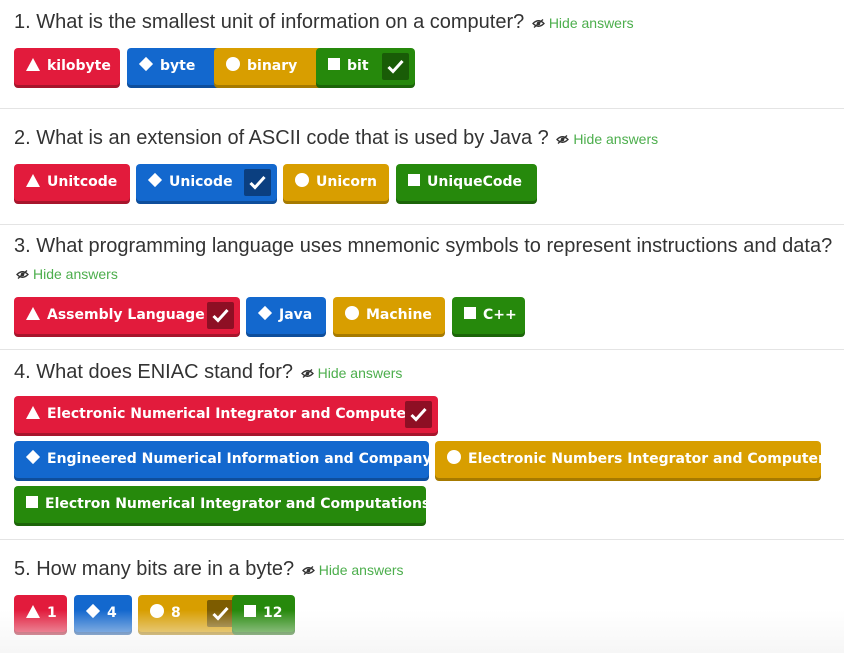 This screenshot has height=653, width=844. I want to click on answer-button: 4, so click(103, 613).